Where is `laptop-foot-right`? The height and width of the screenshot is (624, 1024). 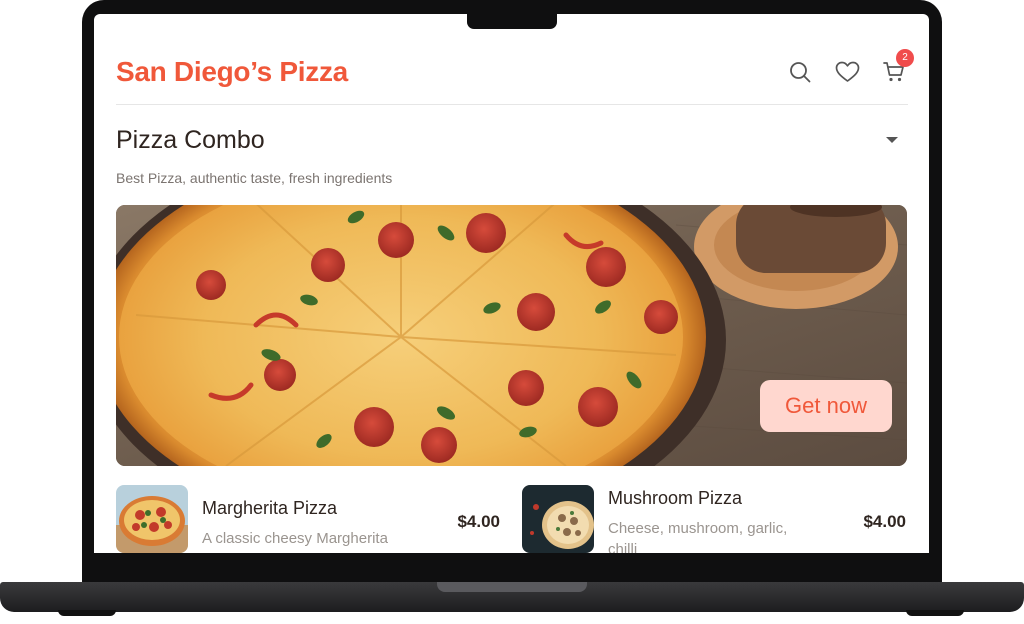 laptop-foot-right is located at coordinates (935, 613).